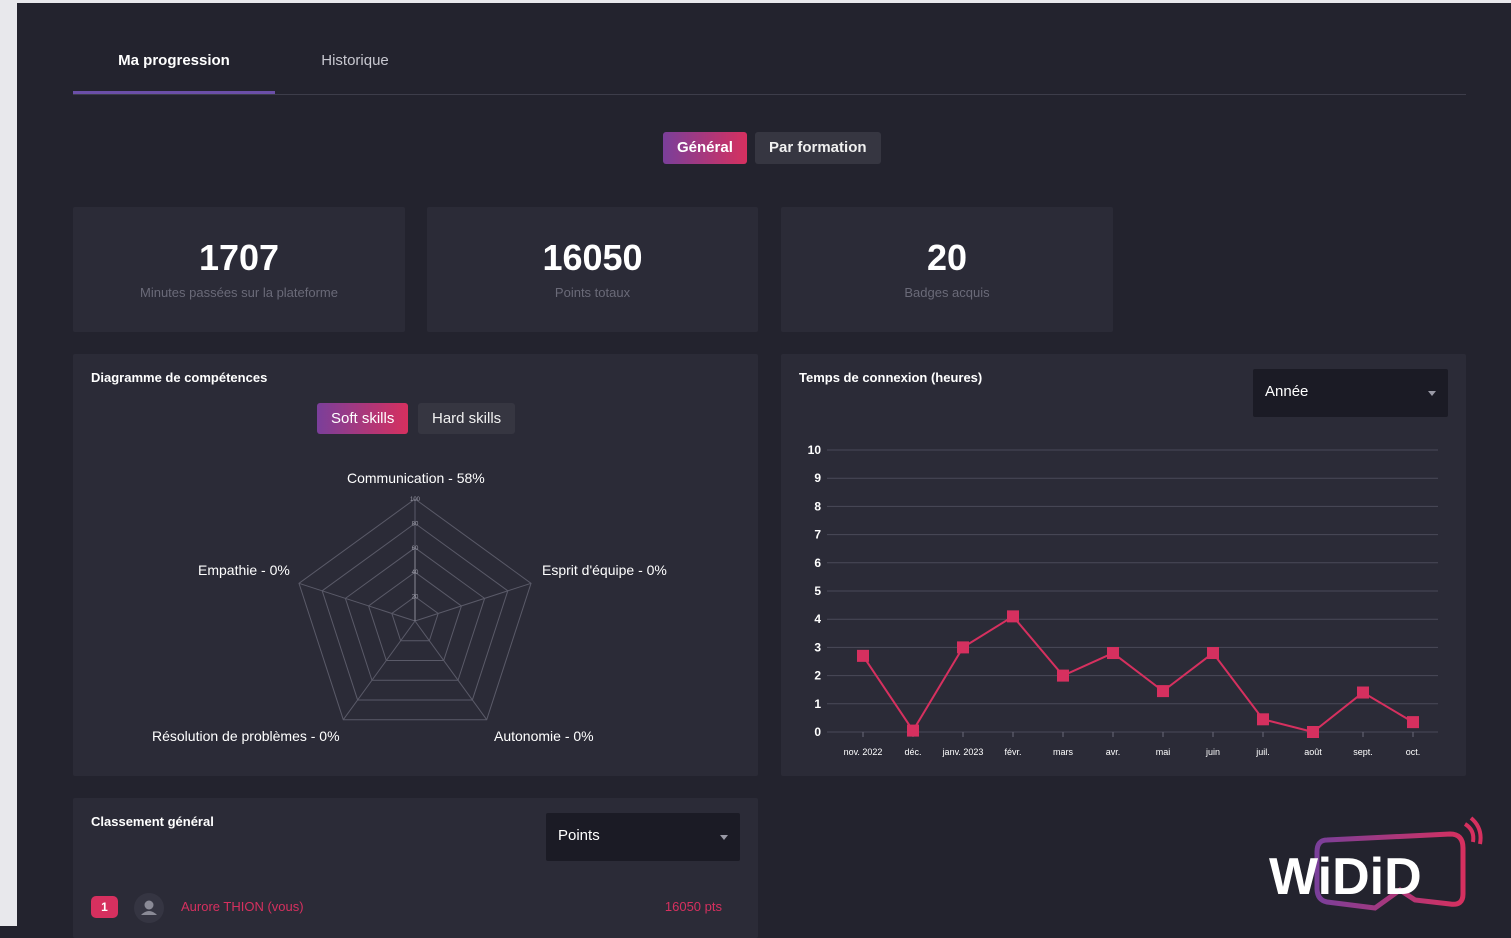 The height and width of the screenshot is (938, 1511). I want to click on stat-card-badges: 20 Badges acquis, so click(947, 269).